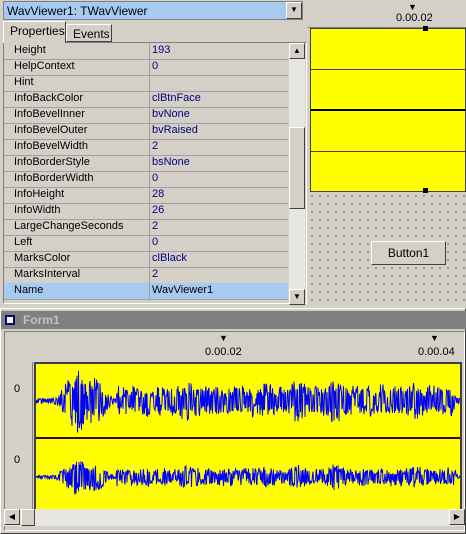 Image resolution: width=466 pixels, height=534 pixels. Describe the element at coordinates (182, 290) in the screenshot. I see `property-value: WavViewer1` at that location.